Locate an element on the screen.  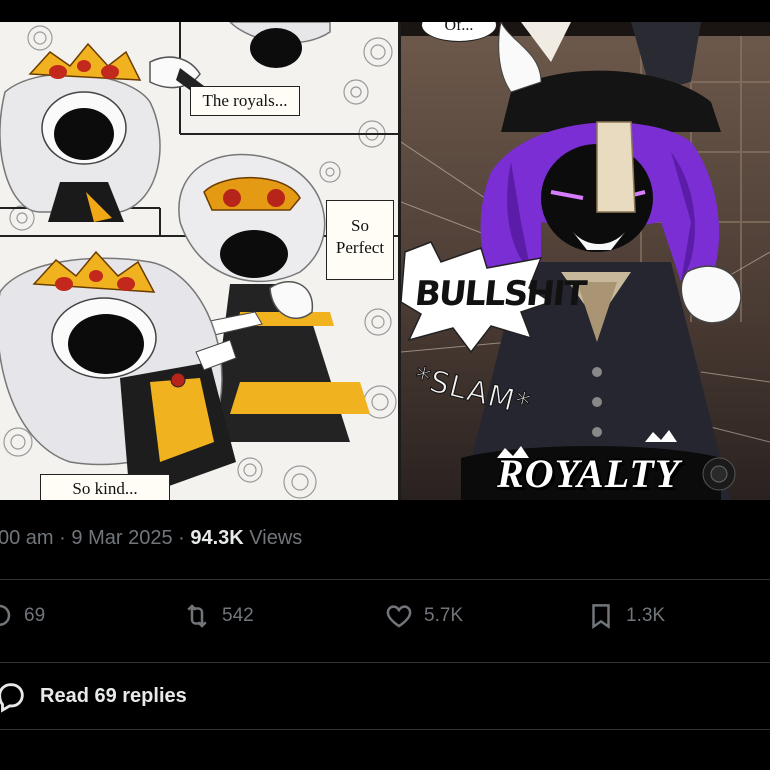
bookmark-count: 1.3K is located at coordinates (646, 615).